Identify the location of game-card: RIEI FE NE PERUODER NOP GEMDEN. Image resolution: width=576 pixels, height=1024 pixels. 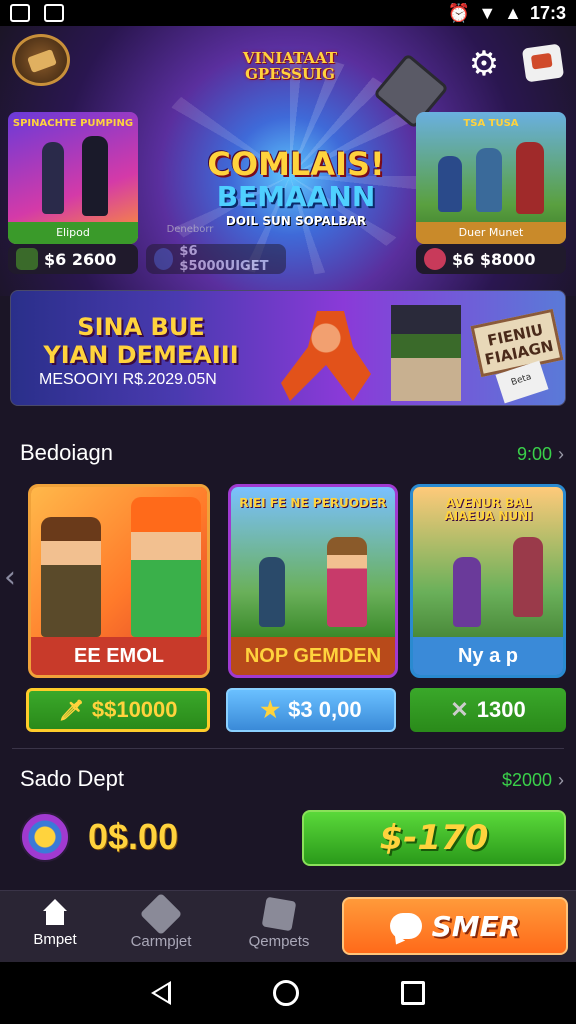
(313, 581).